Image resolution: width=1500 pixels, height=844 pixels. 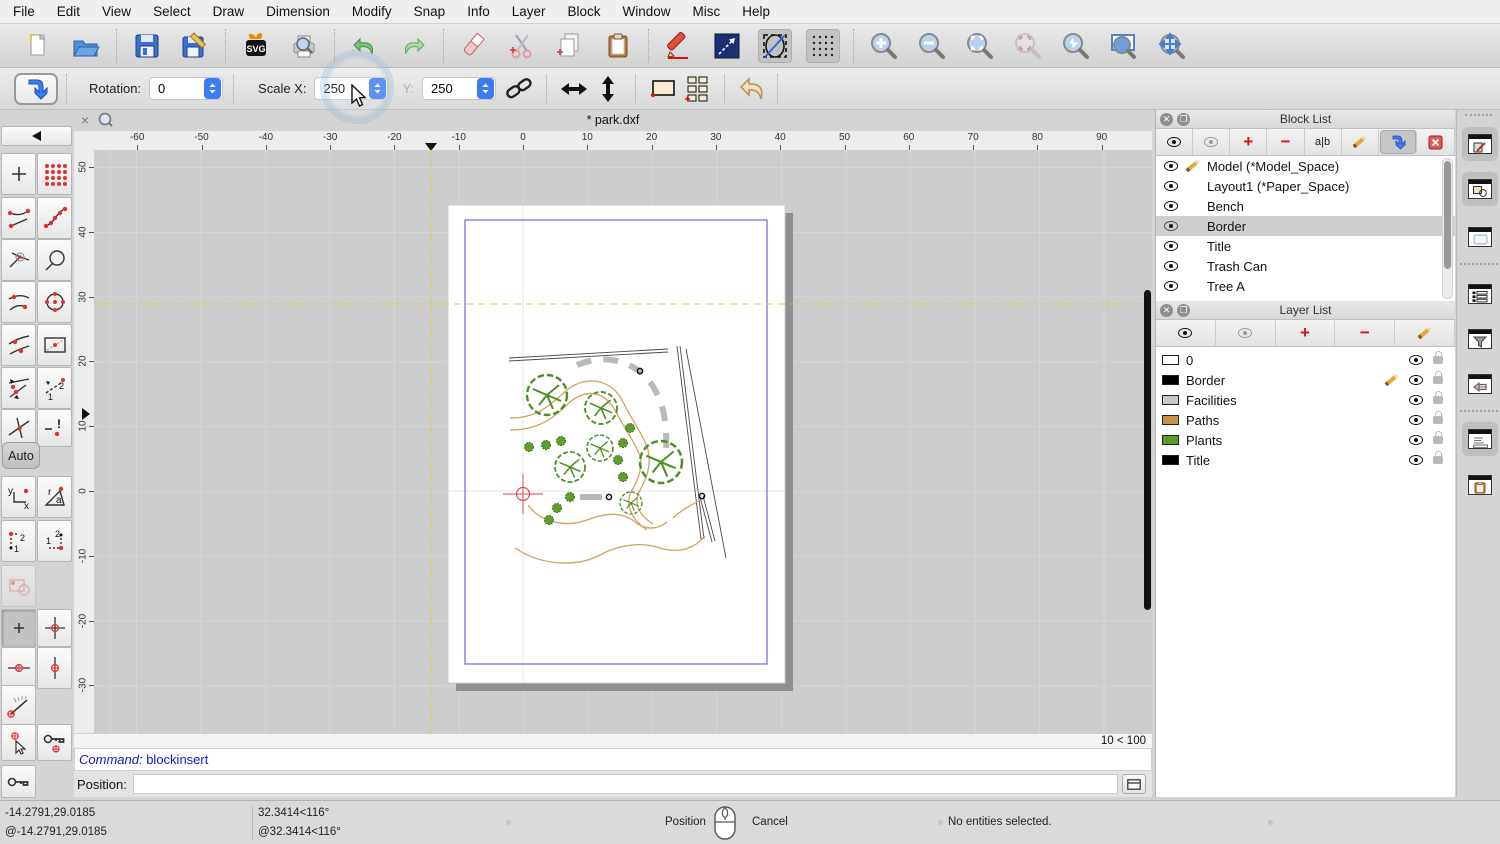 I want to click on flip-horizontal-button, so click(x=574, y=89).